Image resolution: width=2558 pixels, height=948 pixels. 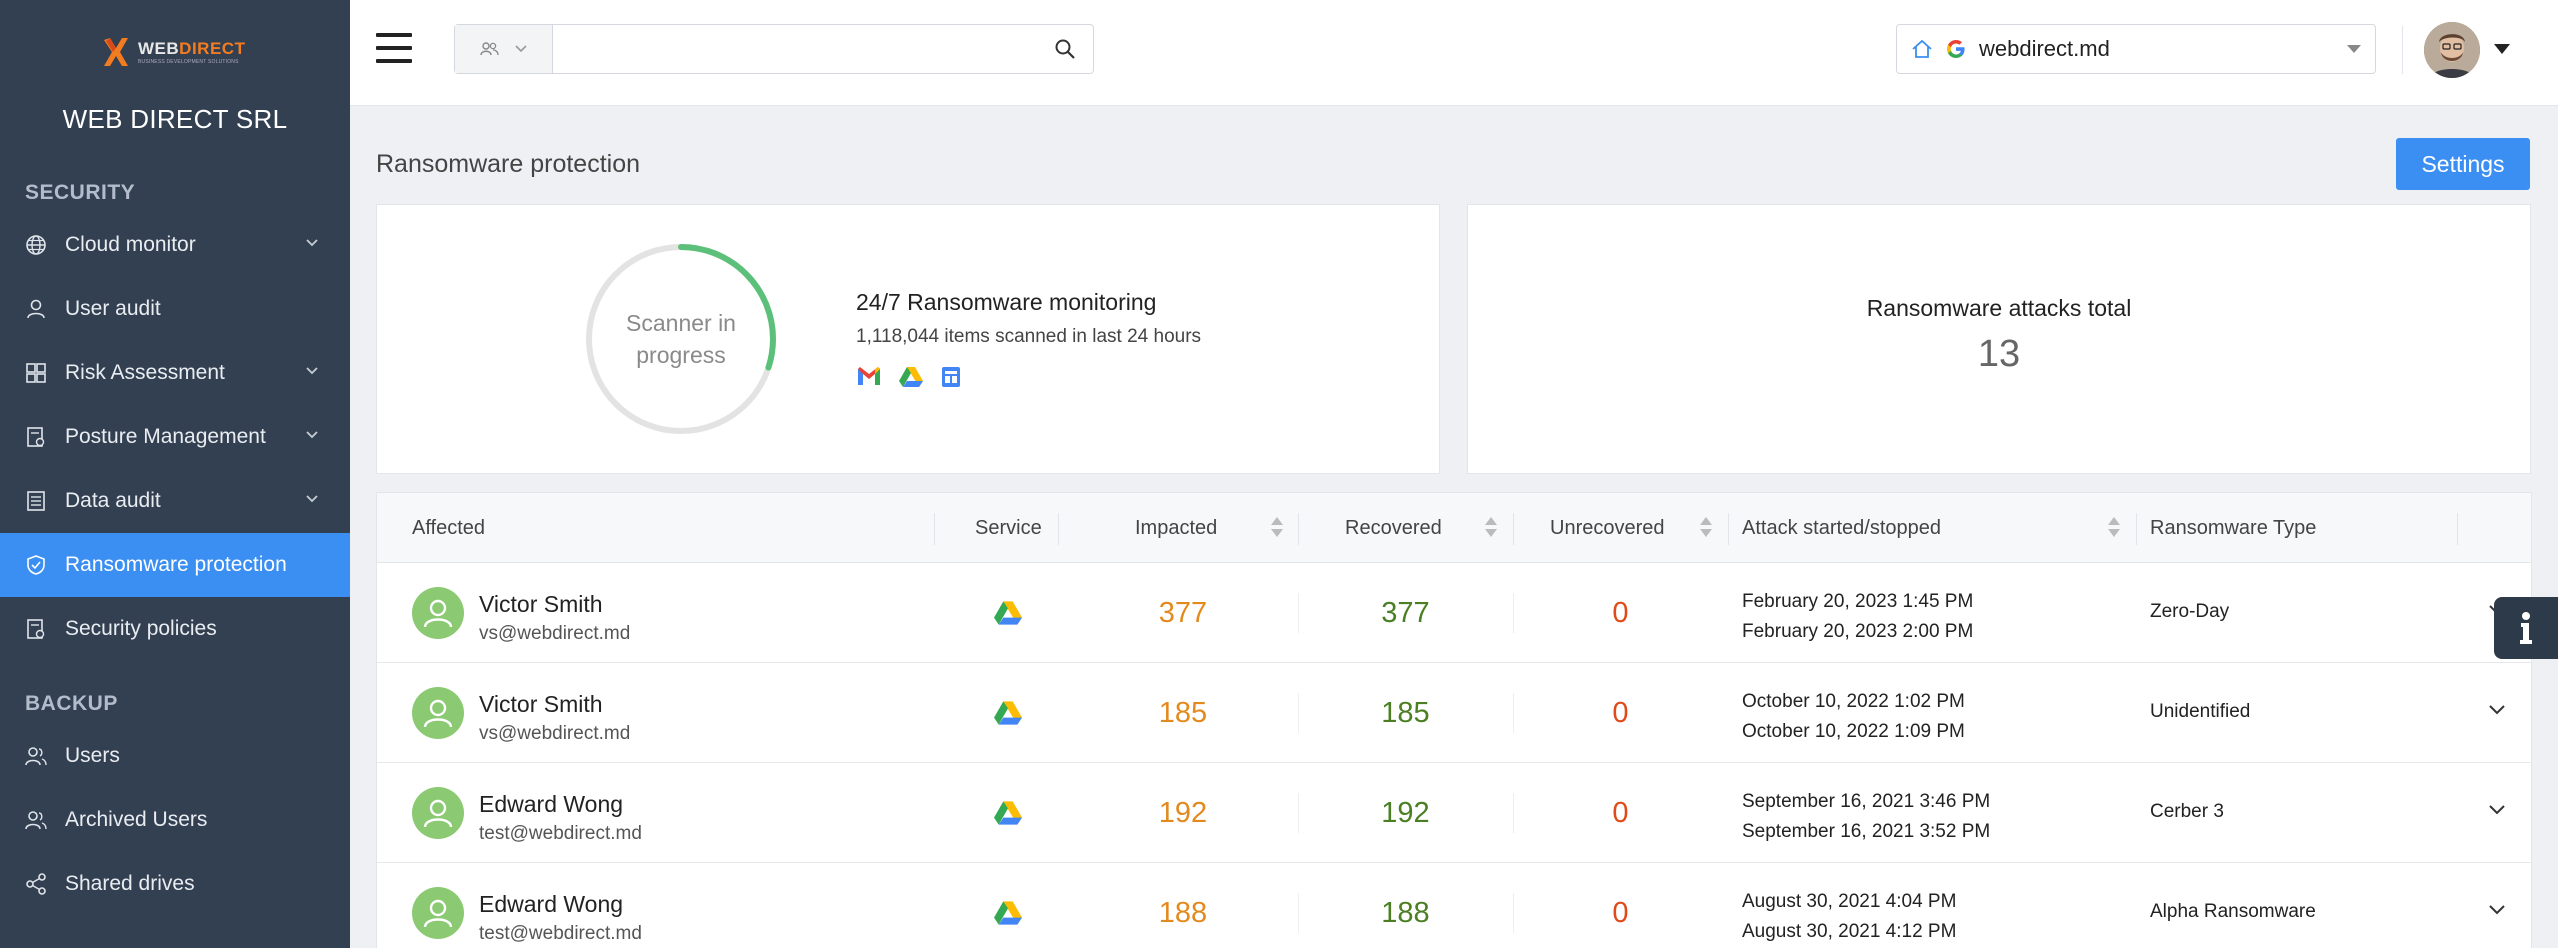 What do you see at coordinates (1706, 528) in the screenshot?
I see `sort-unrecovered-icon` at bounding box center [1706, 528].